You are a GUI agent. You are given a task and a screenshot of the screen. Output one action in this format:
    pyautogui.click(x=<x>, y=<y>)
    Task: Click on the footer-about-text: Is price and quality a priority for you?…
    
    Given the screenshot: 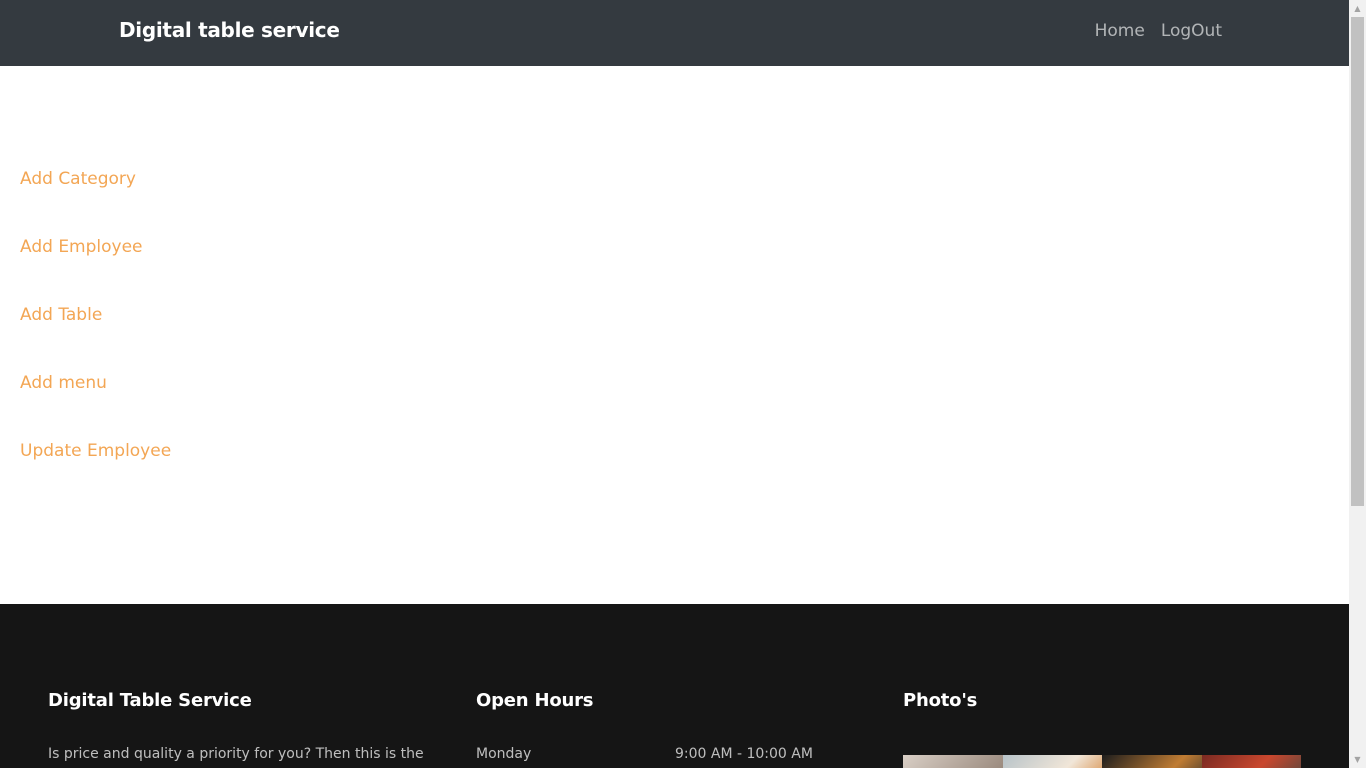 What is the action you would take?
    pyautogui.click(x=236, y=754)
    